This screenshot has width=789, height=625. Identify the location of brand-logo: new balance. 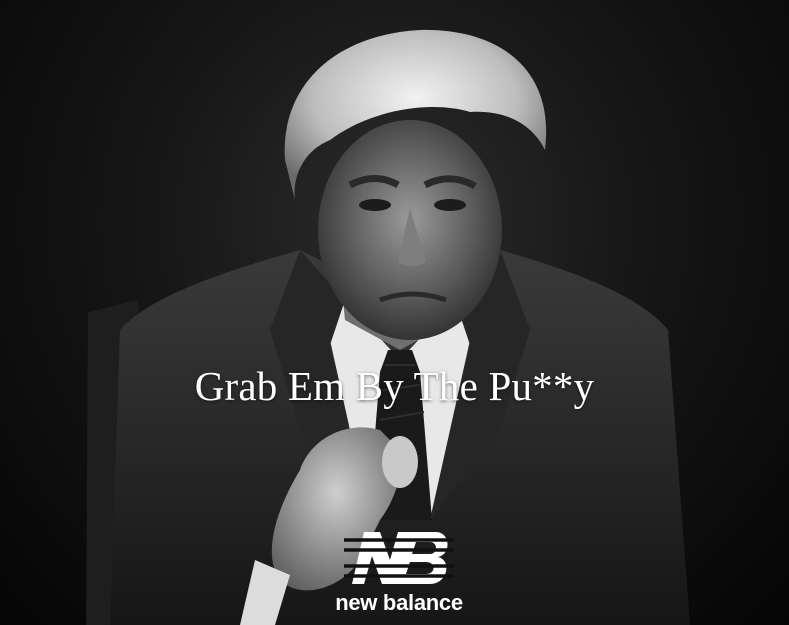
(399, 575).